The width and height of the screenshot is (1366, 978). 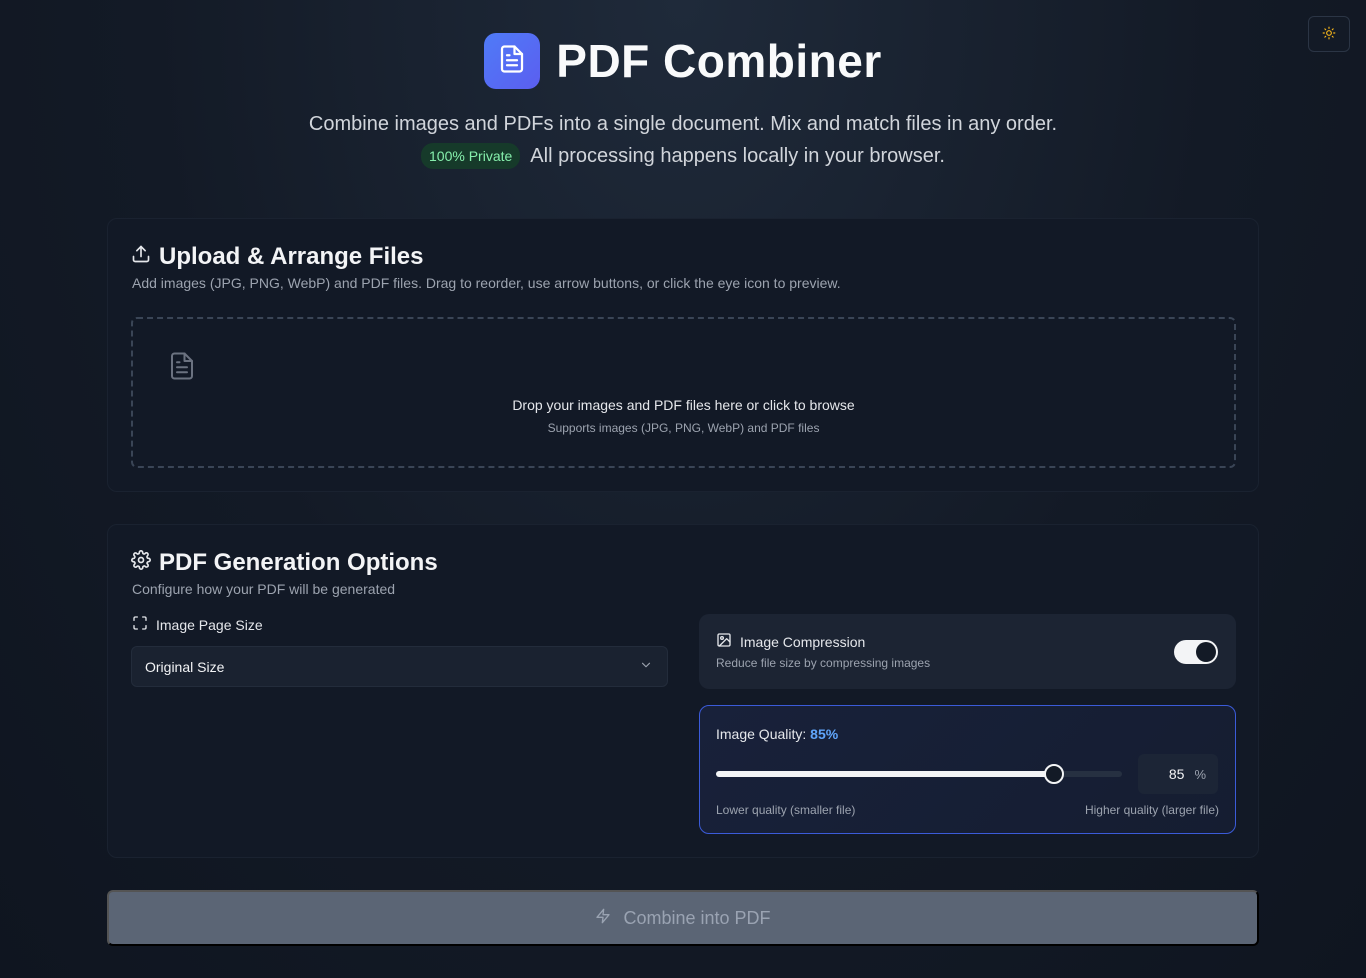 I want to click on quality-low-hint: Lower quality (smaller file), so click(x=786, y=810).